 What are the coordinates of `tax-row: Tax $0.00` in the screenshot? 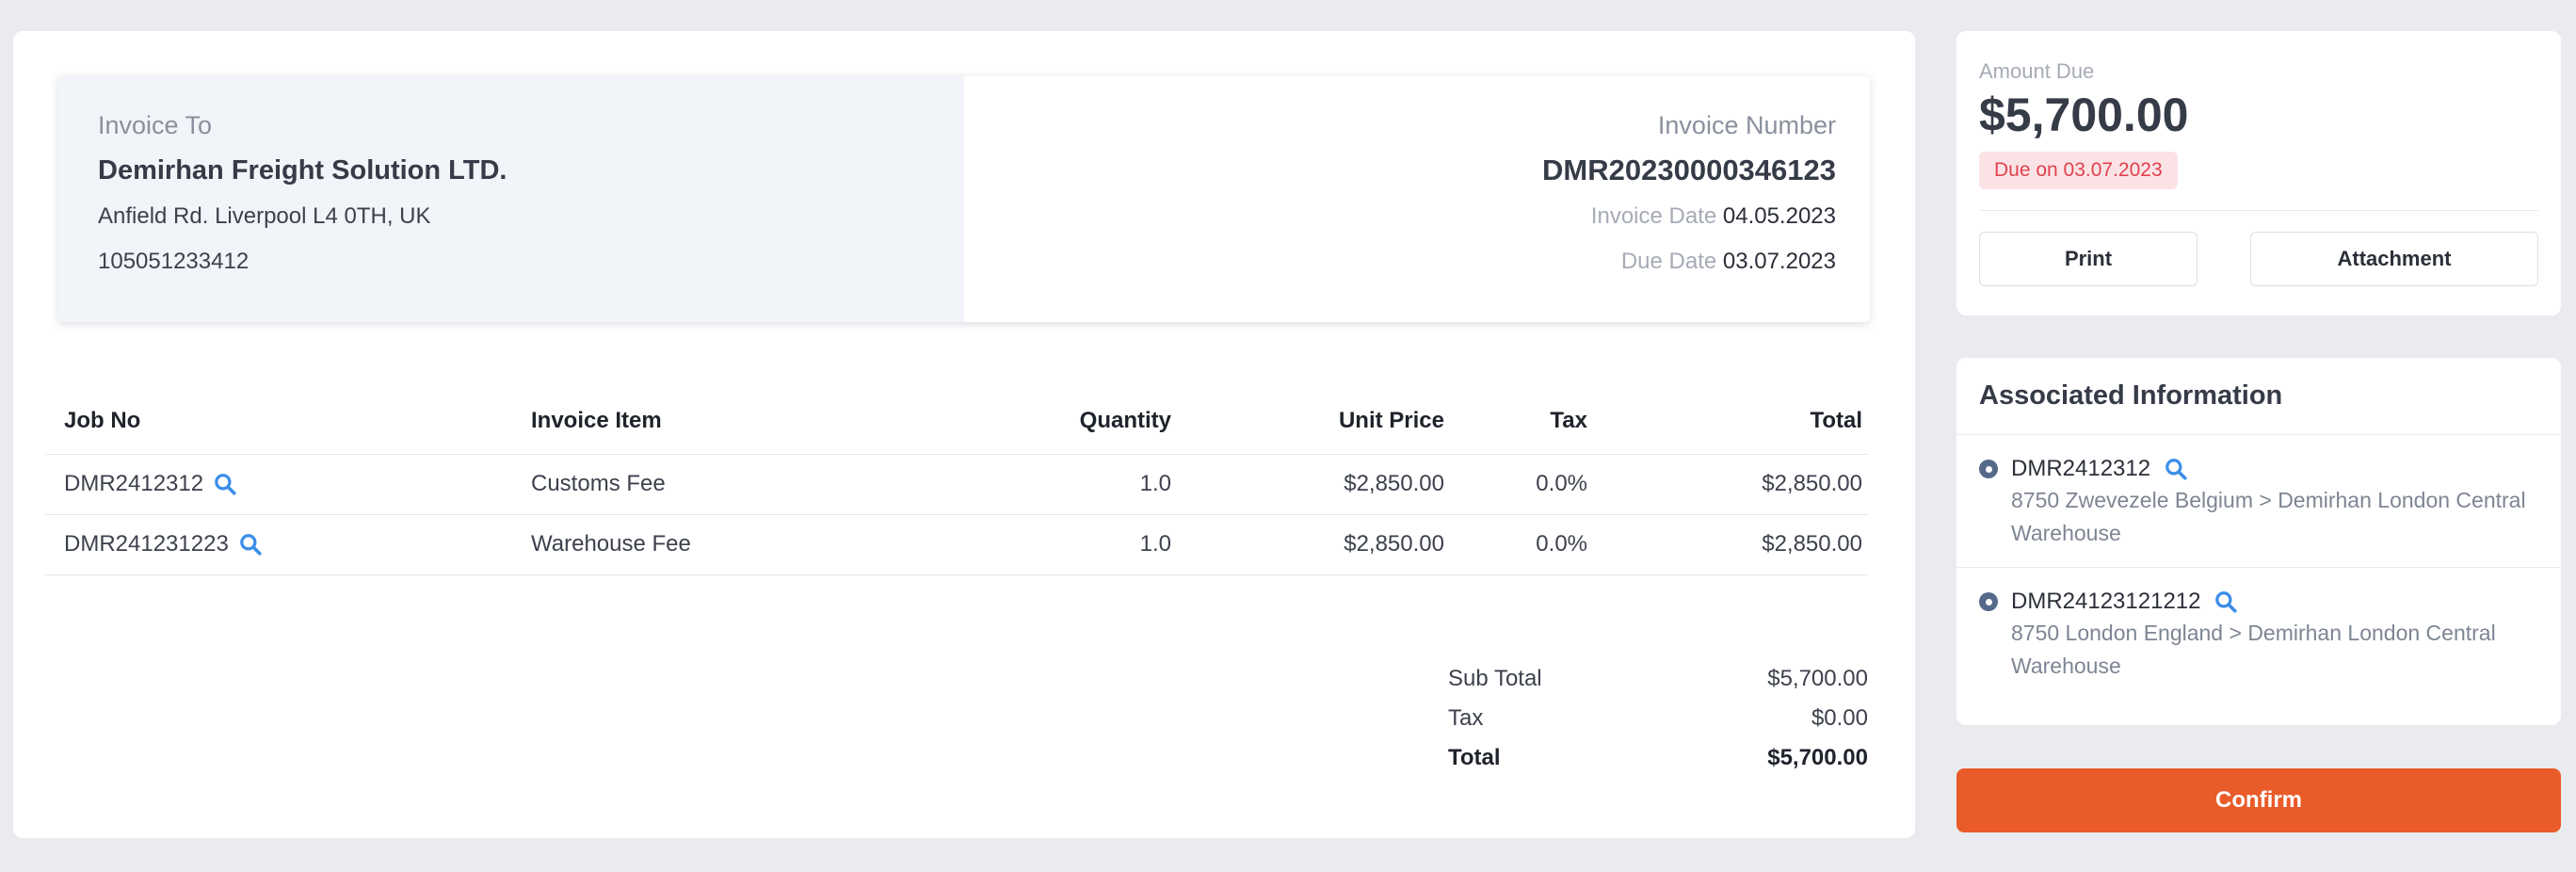 It's located at (1658, 718).